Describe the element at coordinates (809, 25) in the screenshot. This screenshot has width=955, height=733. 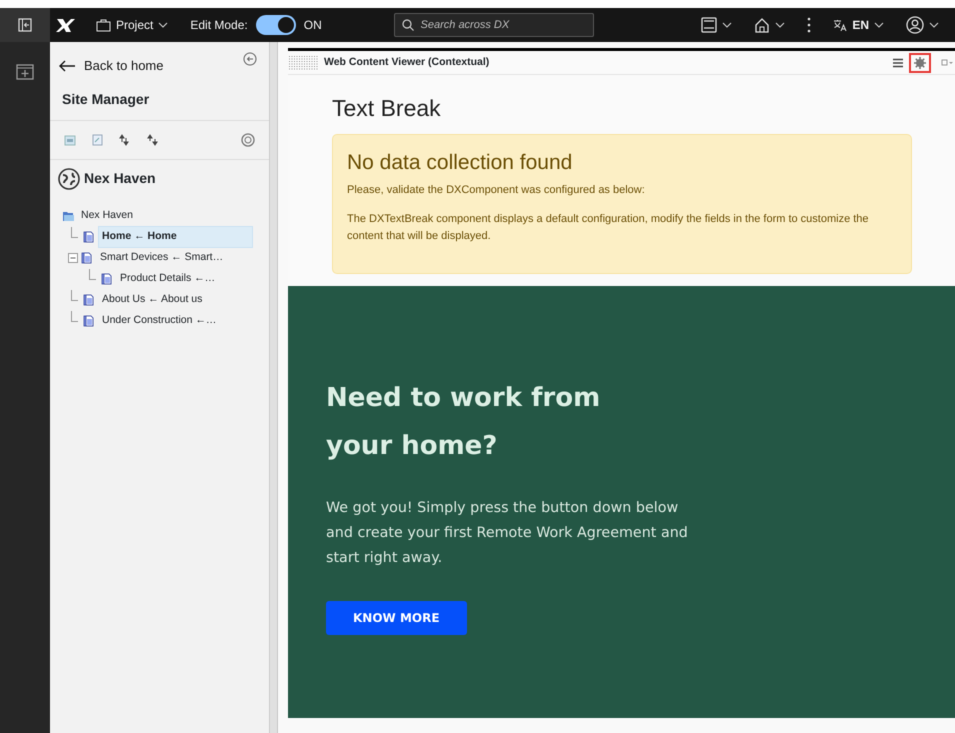
I see `more-icon` at that location.